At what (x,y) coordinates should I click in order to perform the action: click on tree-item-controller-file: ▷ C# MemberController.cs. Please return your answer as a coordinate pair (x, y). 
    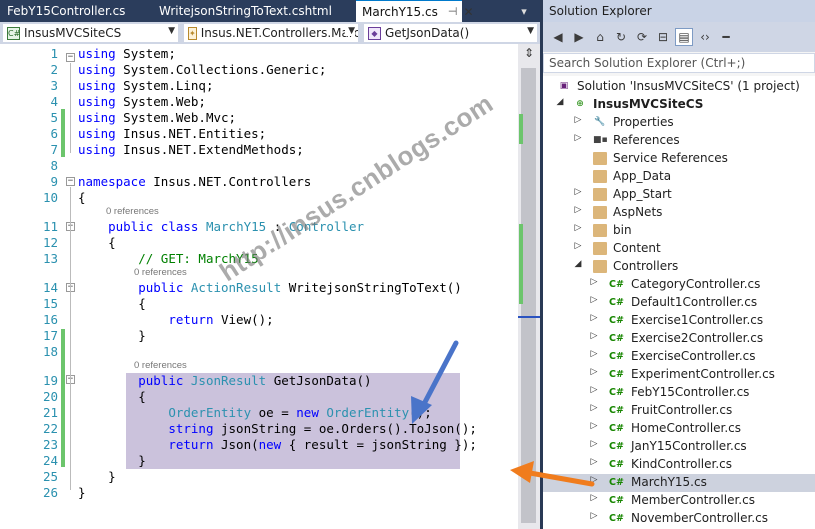
    Looking at the image, I should click on (679, 501).